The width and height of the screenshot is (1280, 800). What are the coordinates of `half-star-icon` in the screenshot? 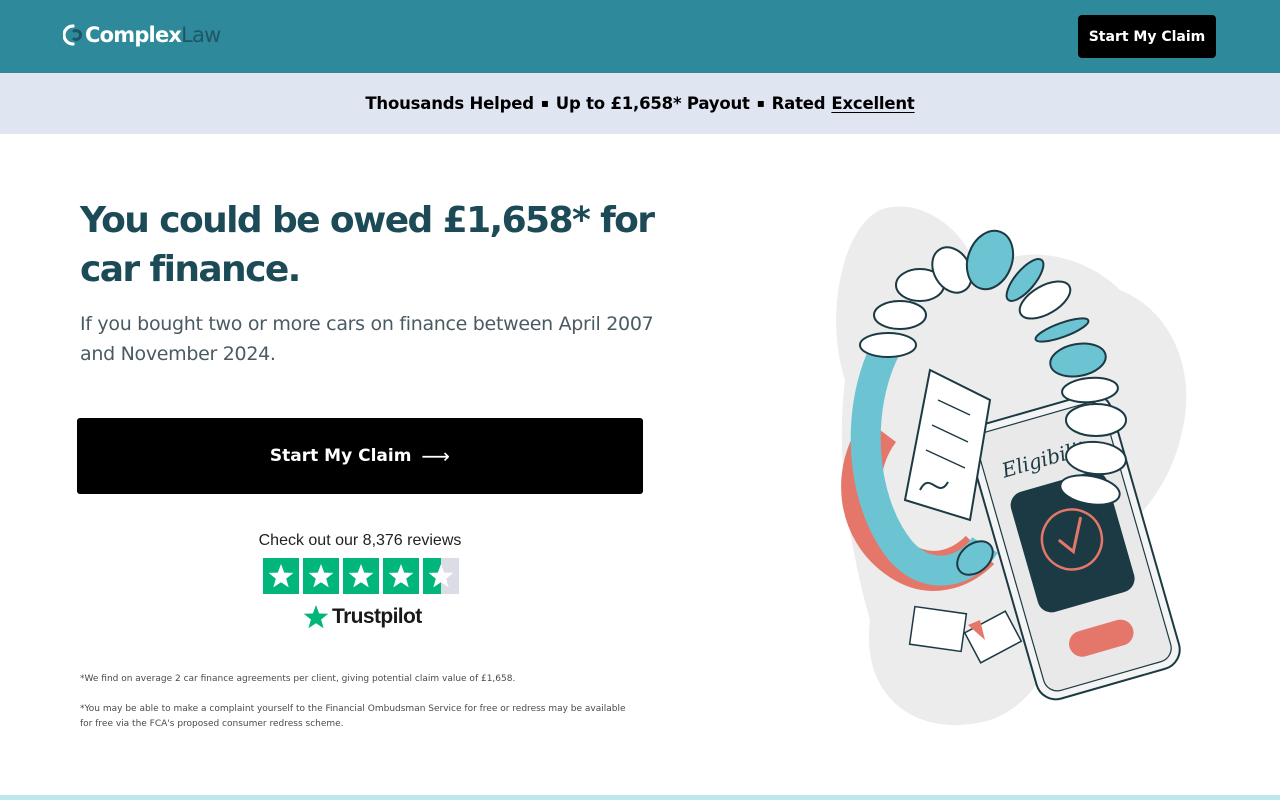 It's located at (441, 576).